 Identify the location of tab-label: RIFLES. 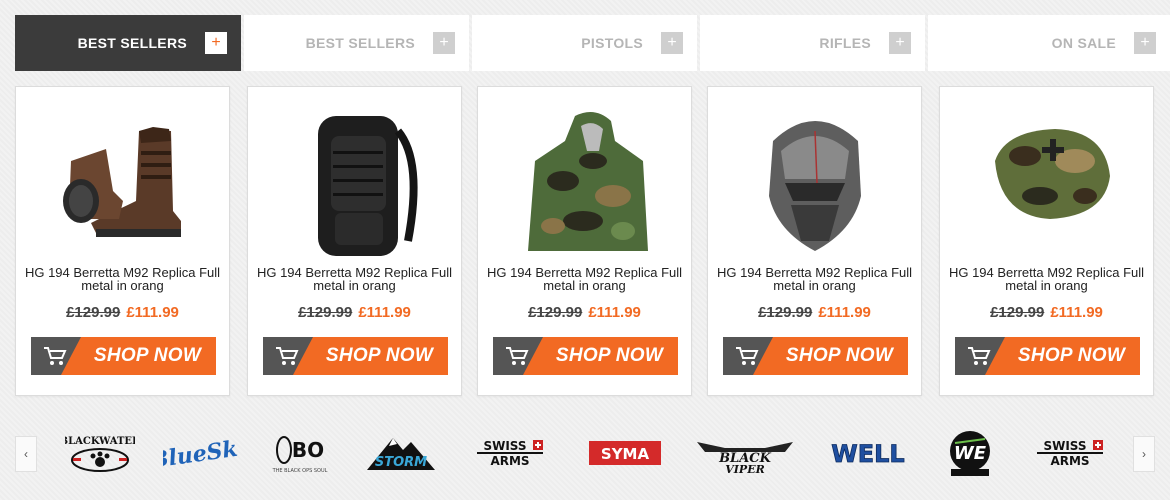
(845, 43).